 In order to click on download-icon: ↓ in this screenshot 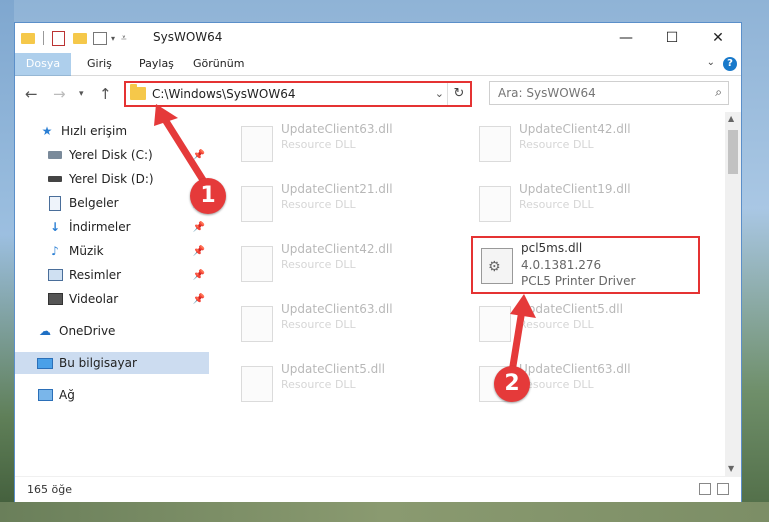, I will do `click(55, 227)`.